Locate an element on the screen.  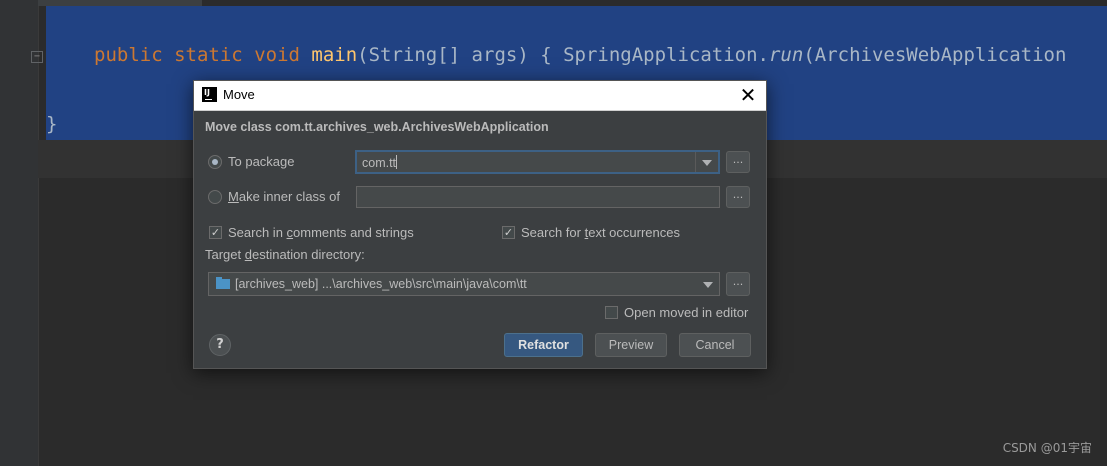
package-dropdown-arrow is located at coordinates (706, 162).